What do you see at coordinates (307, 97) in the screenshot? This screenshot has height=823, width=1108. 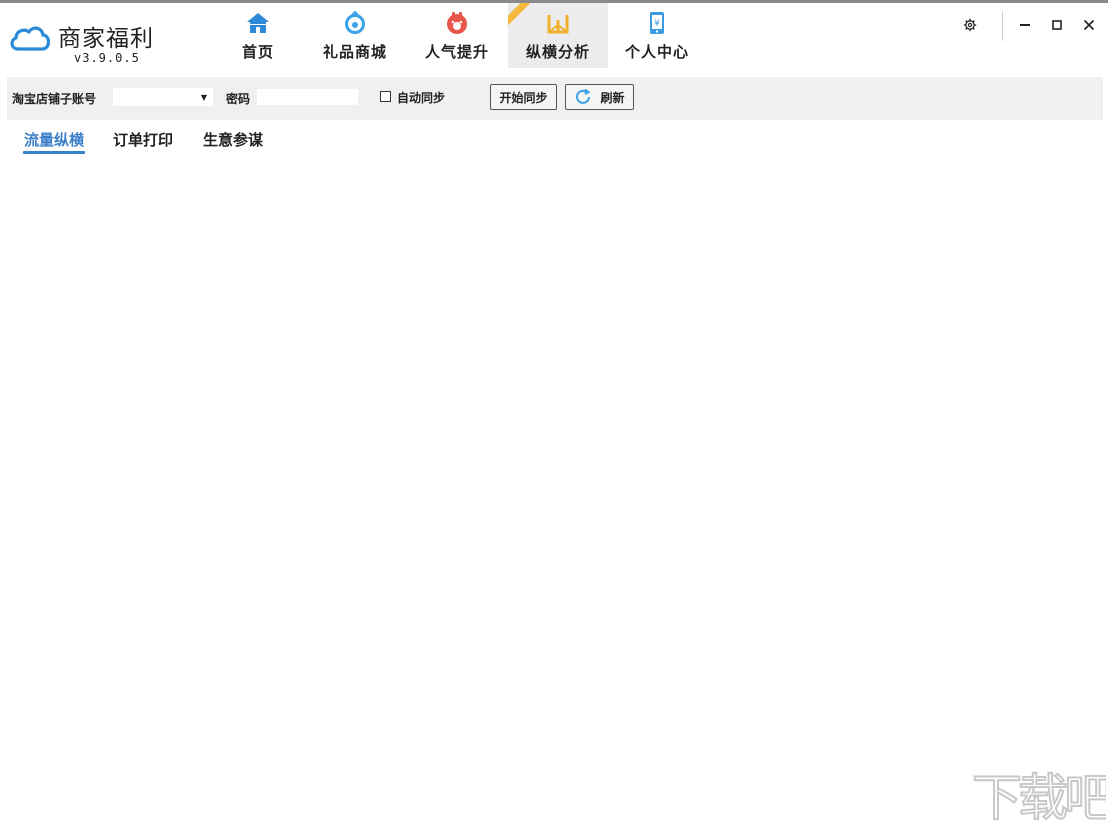 I see `password-field` at bounding box center [307, 97].